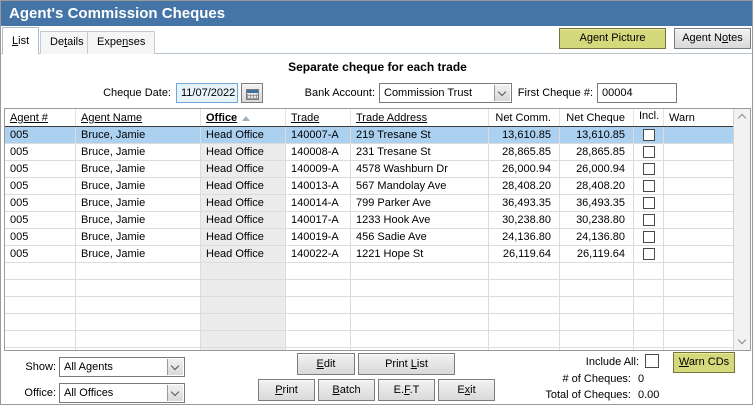 The height and width of the screenshot is (405, 753). I want to click on chevron-down-icon, so click(175, 366).